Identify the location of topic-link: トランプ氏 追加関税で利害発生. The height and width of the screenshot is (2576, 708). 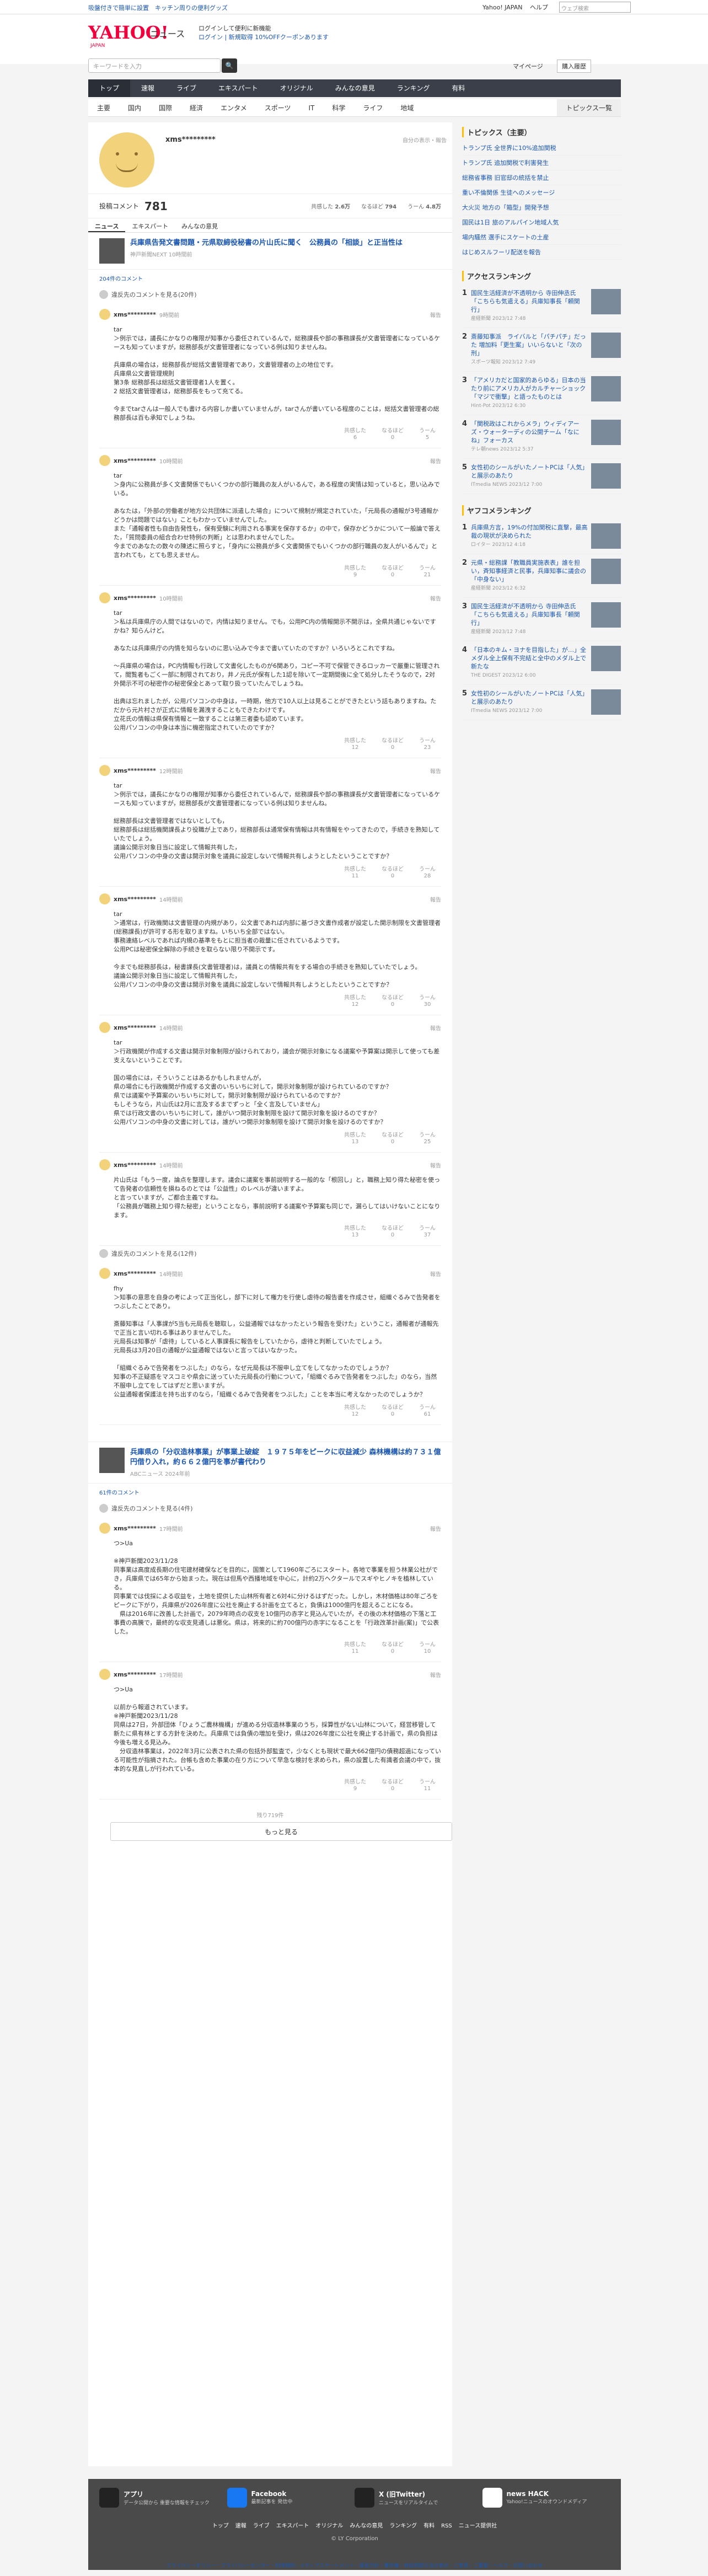
(541, 163).